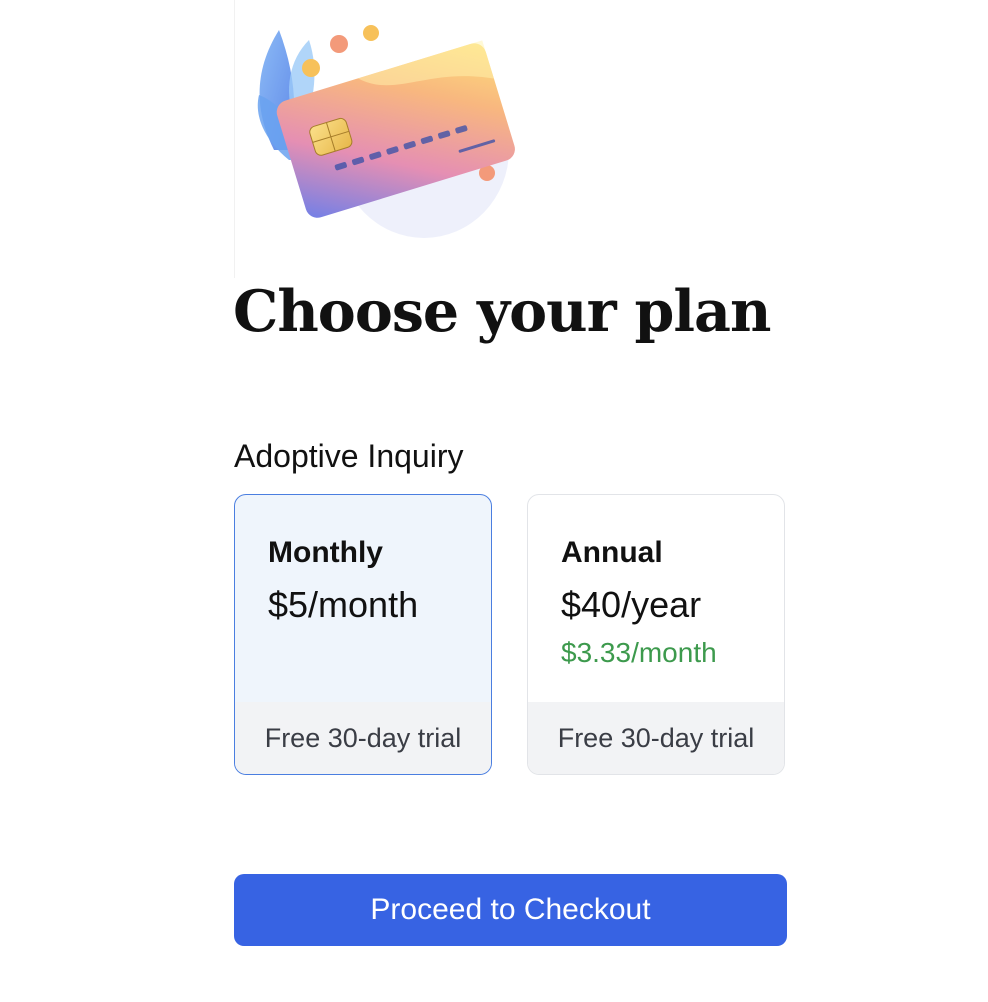  I want to click on credit-card-illustration, so click(379, 139).